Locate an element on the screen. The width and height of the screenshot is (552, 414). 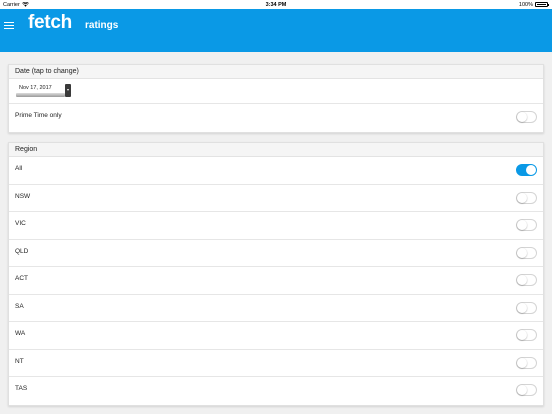
region-row-nsw: NSW is located at coordinates (276, 198).